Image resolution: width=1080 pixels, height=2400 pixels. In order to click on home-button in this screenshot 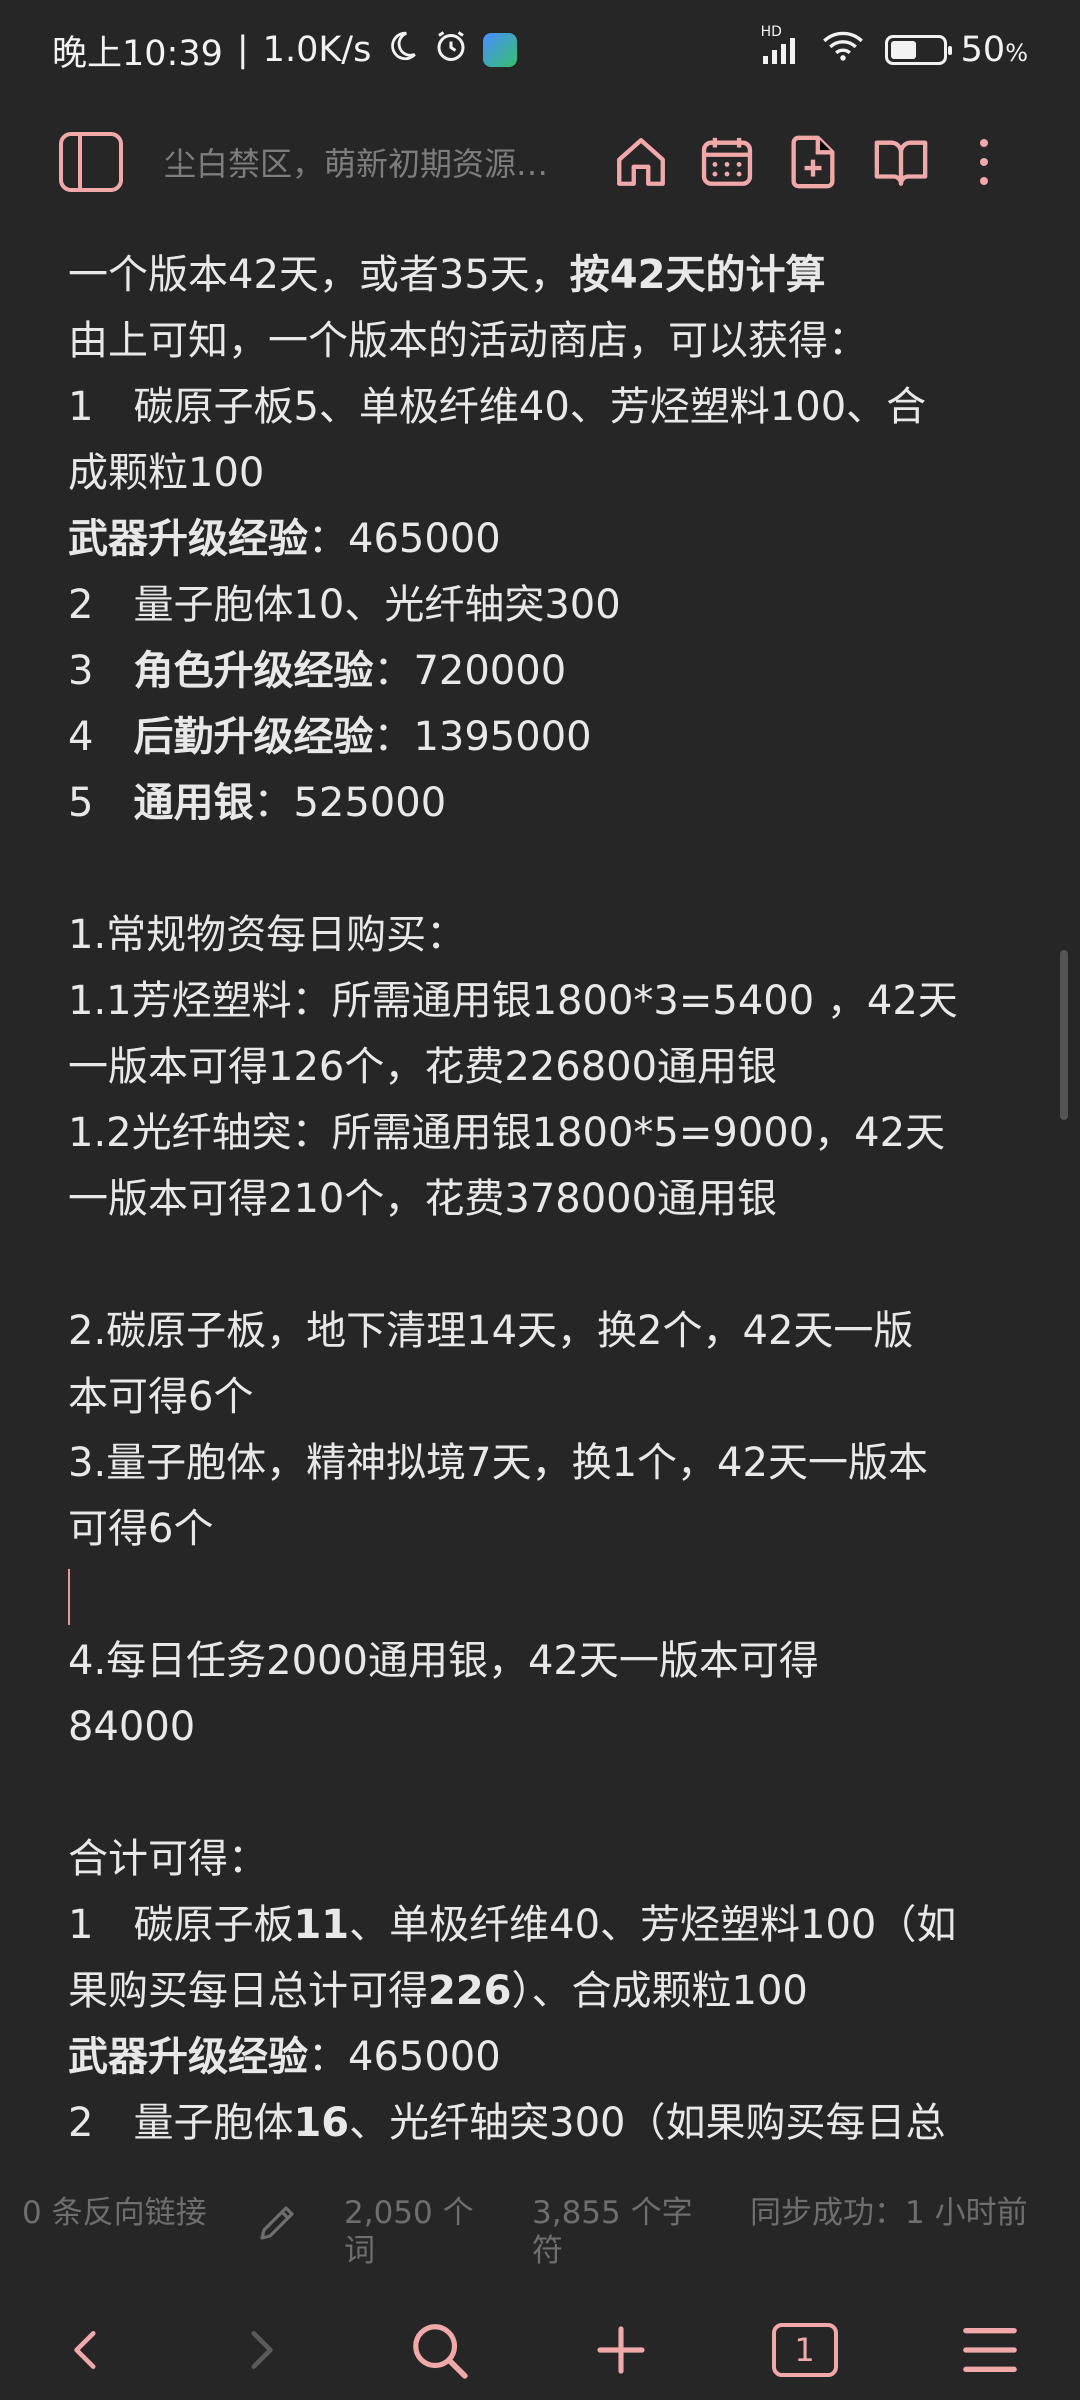, I will do `click(641, 162)`.